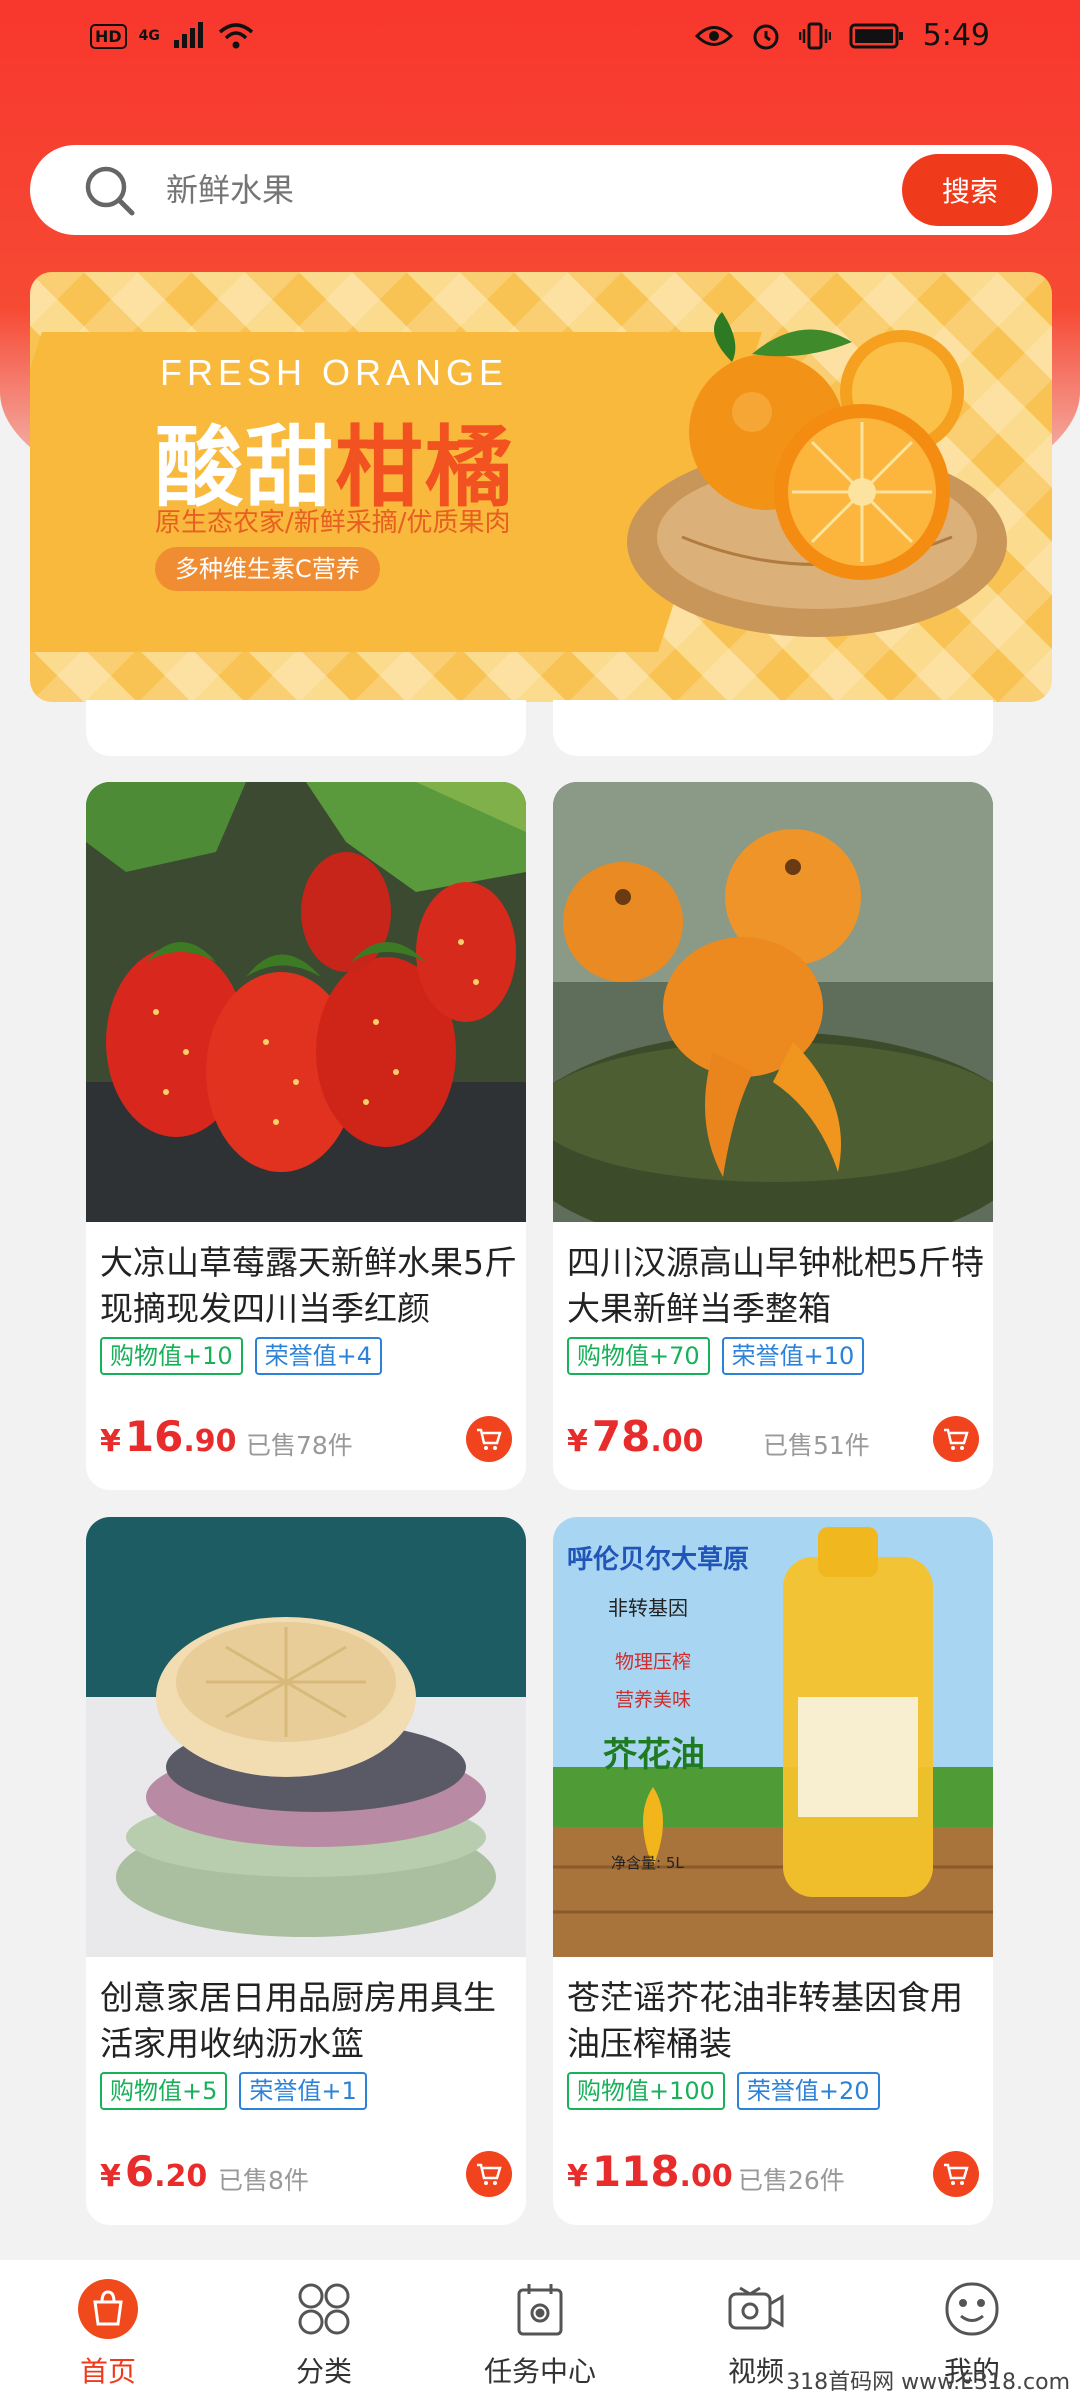 The image size is (1080, 2400). I want to click on oil-claim-text: 非转基因, so click(648, 1608).